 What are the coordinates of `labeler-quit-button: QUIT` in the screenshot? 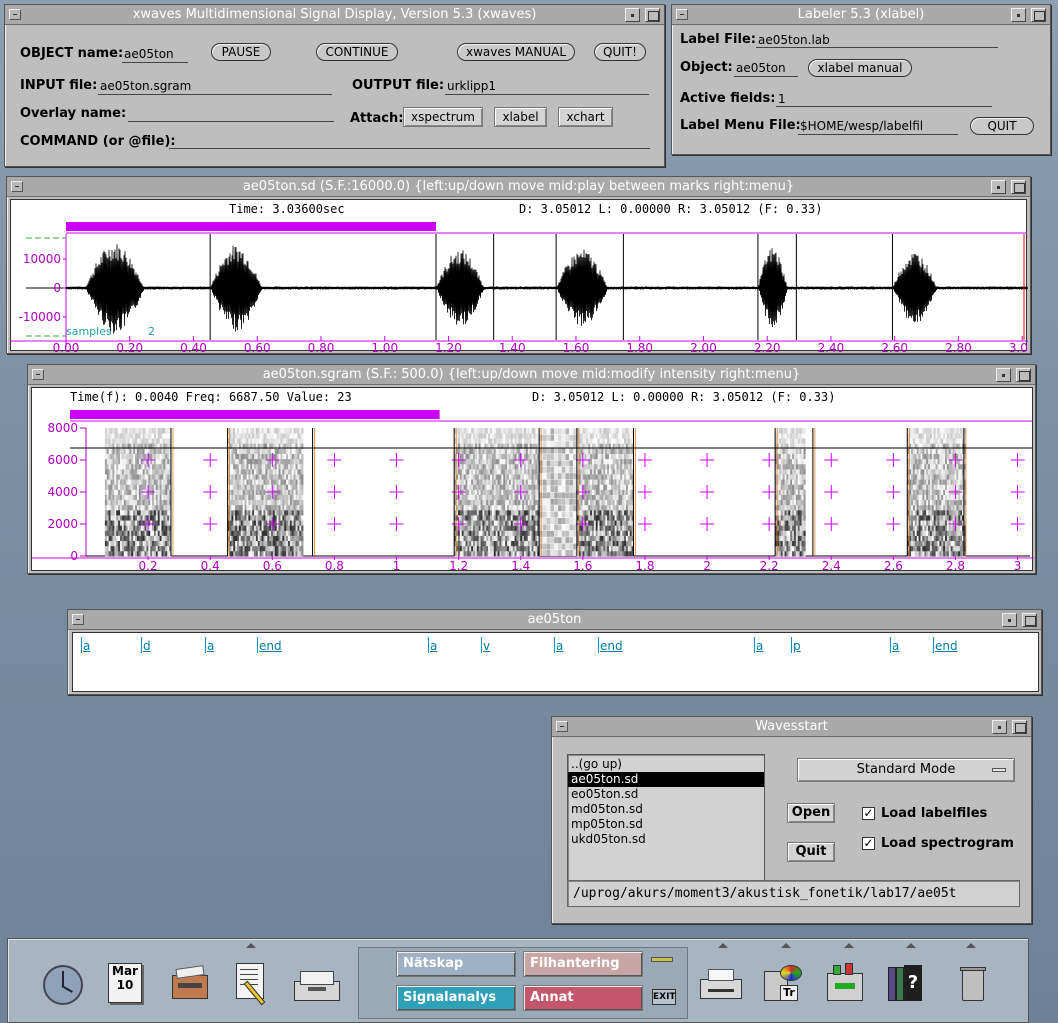 It's located at (1002, 126).